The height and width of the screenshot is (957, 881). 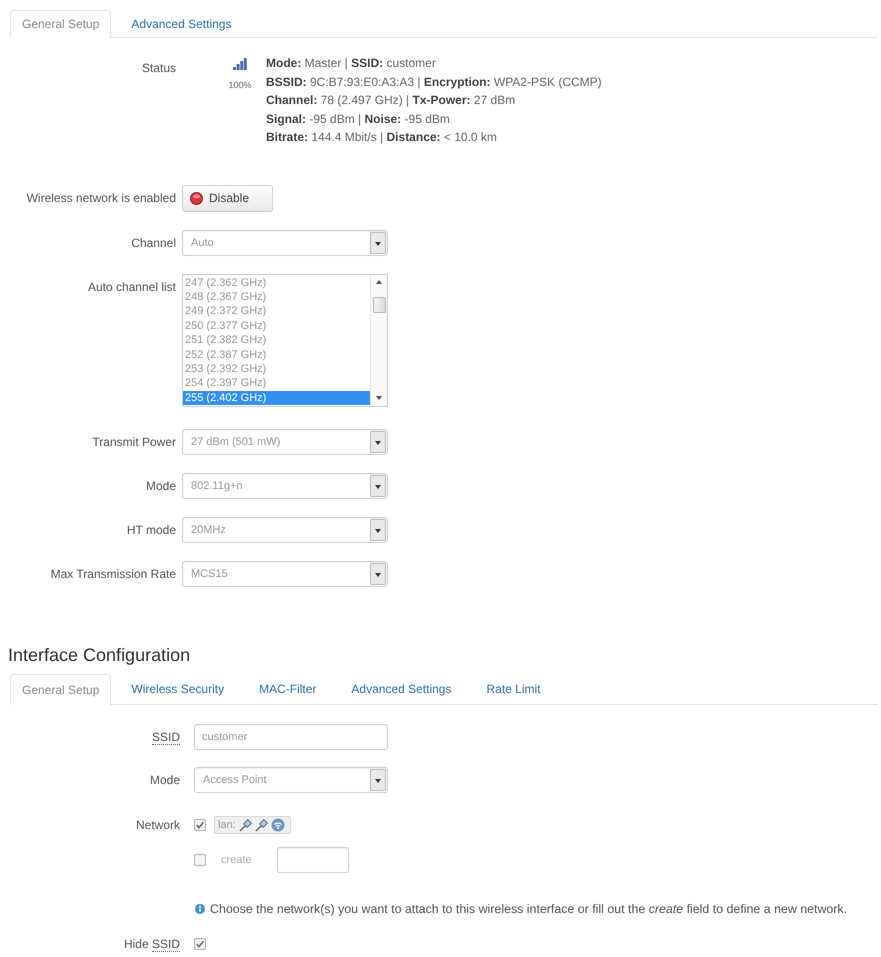 I want to click on circle-icon, so click(x=196, y=198).